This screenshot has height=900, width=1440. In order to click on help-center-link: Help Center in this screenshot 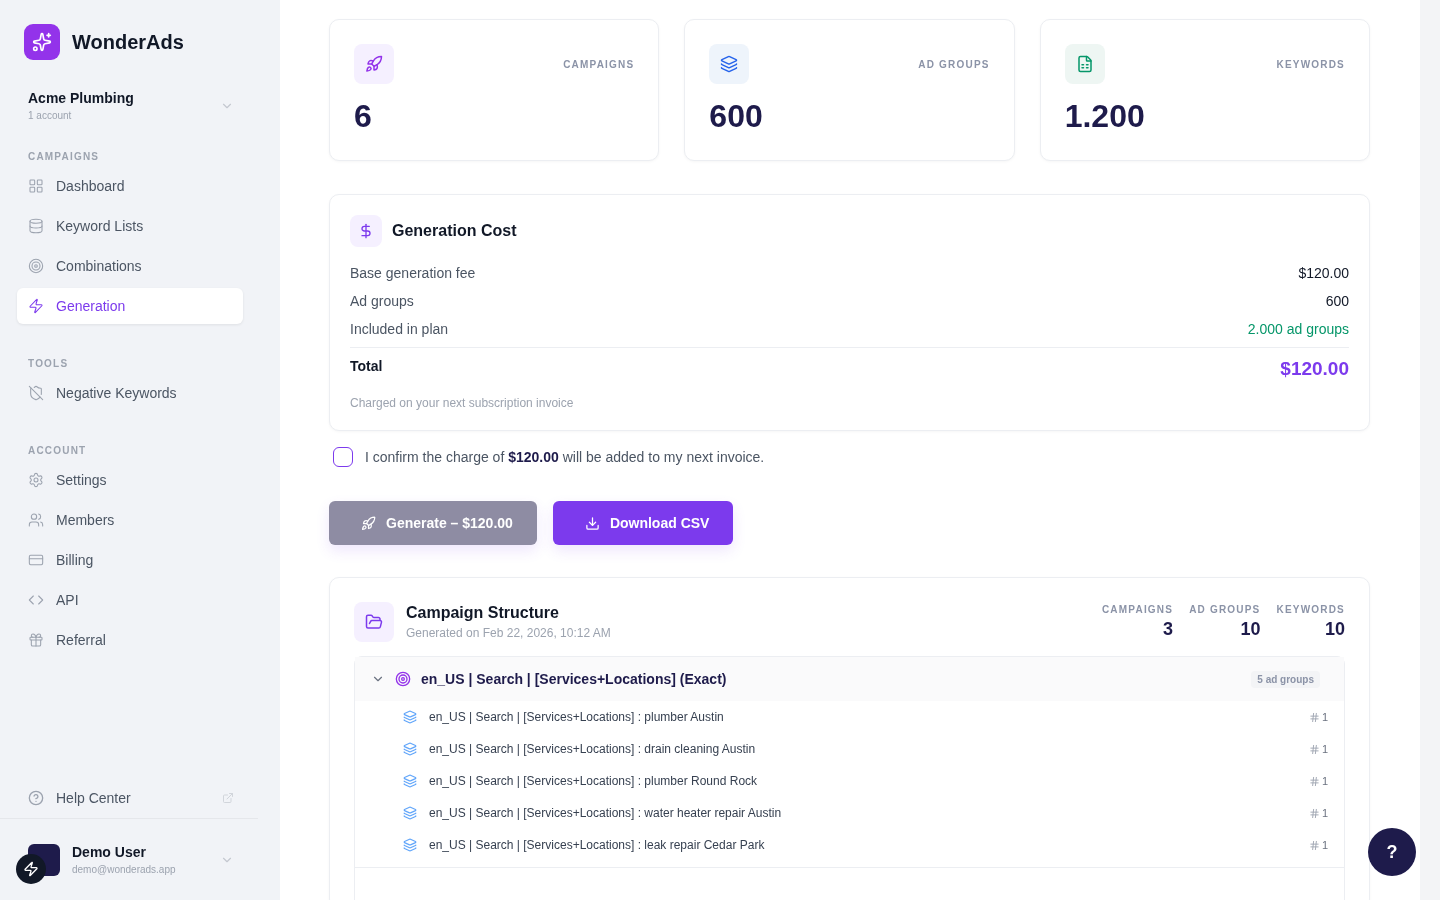, I will do `click(133, 798)`.